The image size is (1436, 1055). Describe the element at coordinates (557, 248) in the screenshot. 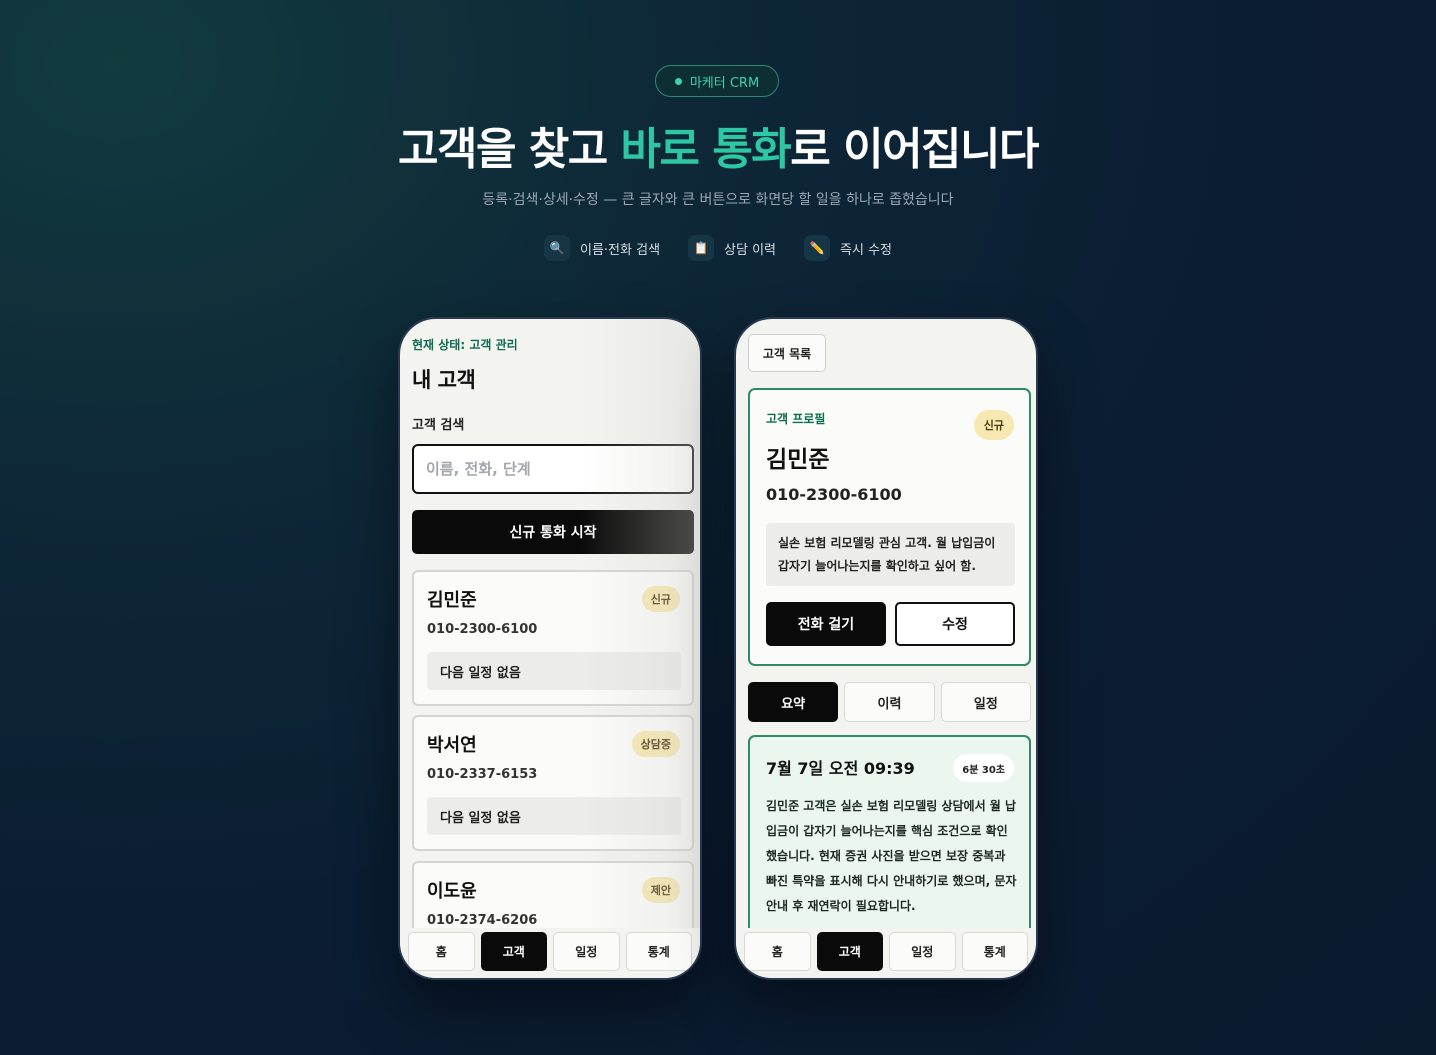

I see `search-icon: 🔍` at that location.